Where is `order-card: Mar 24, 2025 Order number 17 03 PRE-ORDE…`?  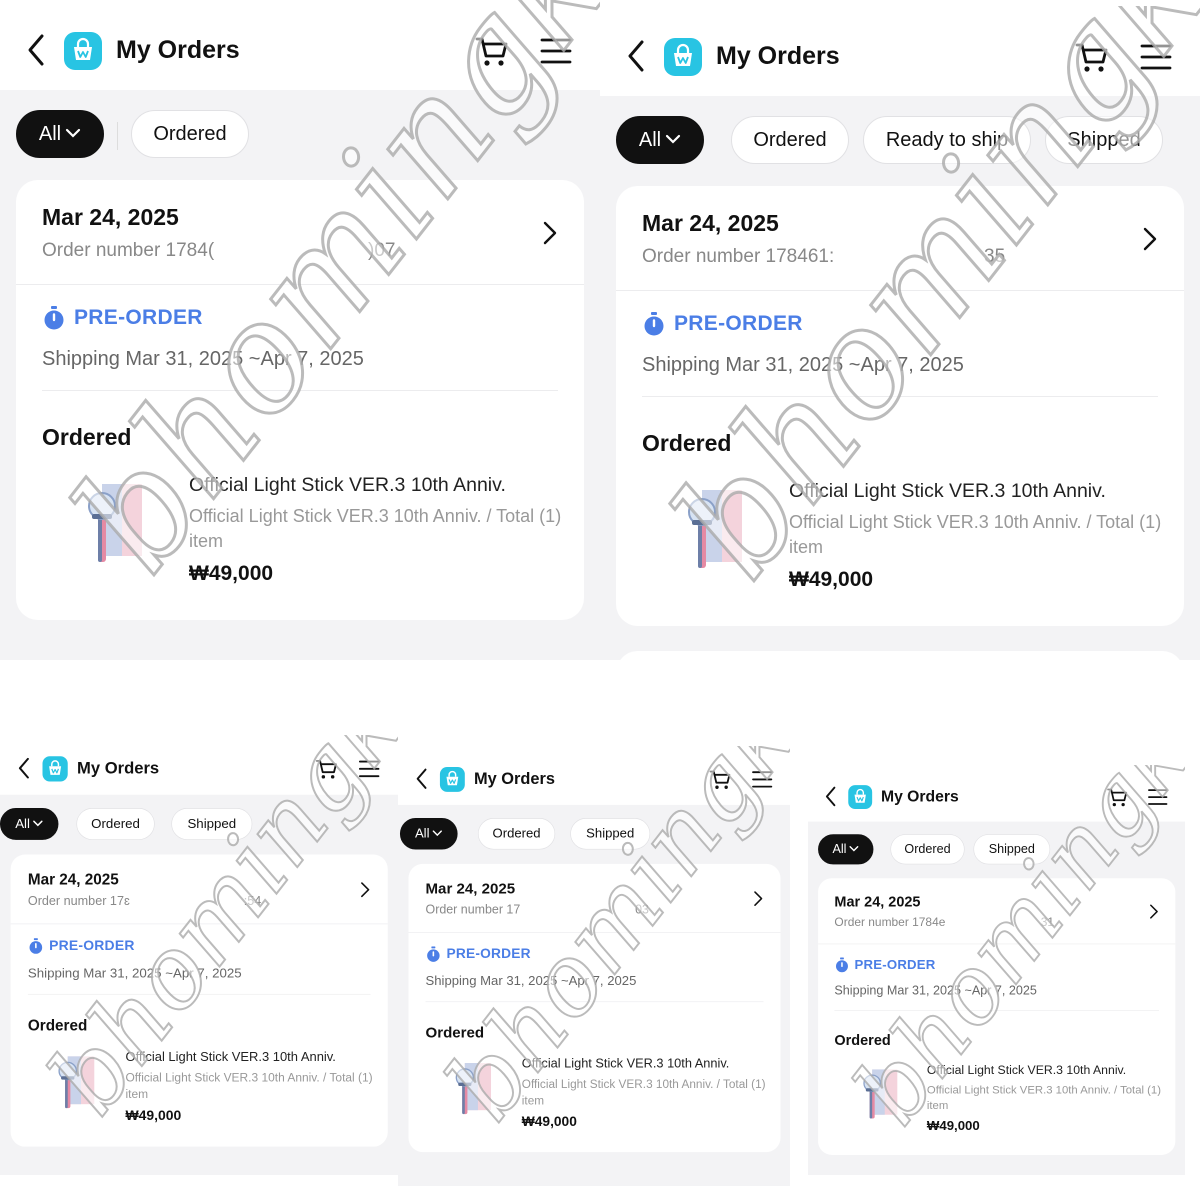
order-card: Mar 24, 2025 Order number 17 03 PRE-ORDE… is located at coordinates (594, 1008).